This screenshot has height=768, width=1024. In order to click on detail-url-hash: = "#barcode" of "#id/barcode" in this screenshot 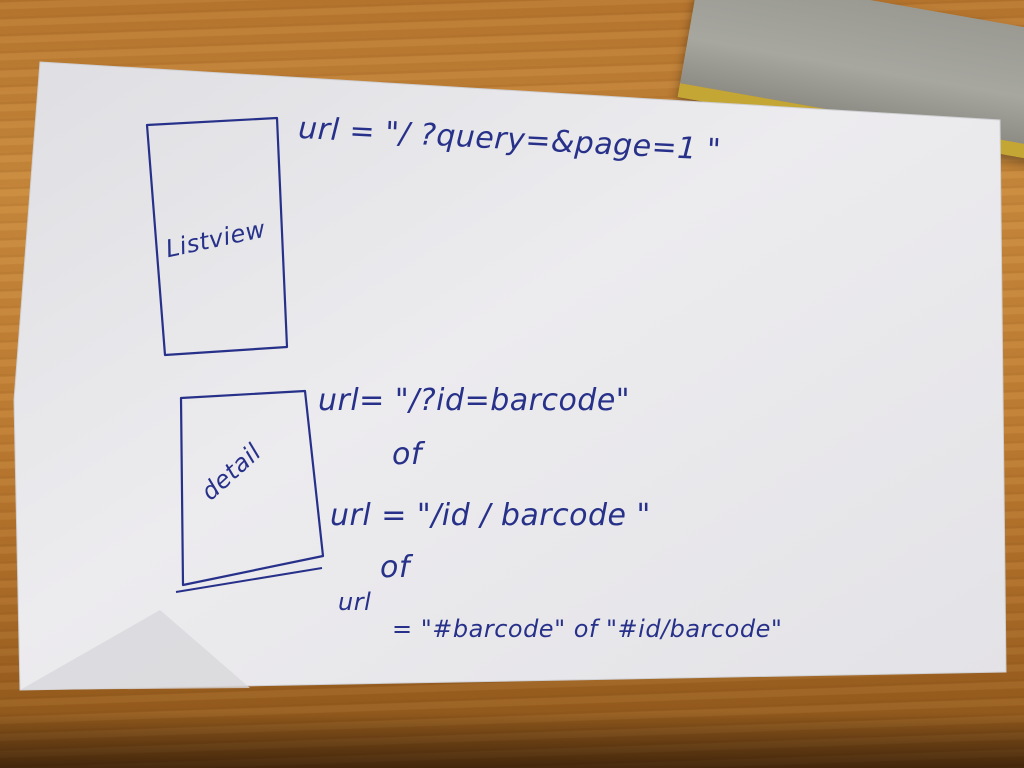, I will do `click(587, 629)`.